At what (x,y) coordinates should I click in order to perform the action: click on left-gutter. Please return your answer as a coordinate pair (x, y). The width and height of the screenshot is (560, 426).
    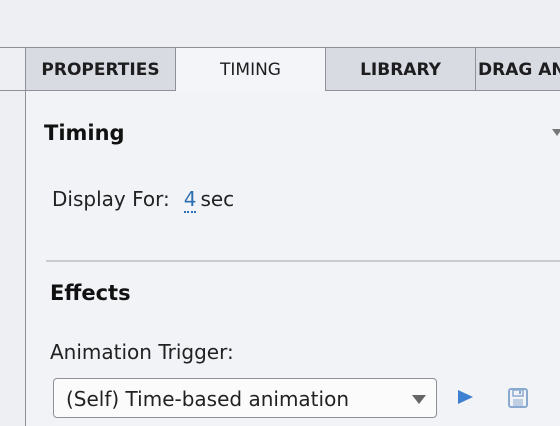
    Looking at the image, I should click on (12, 258).